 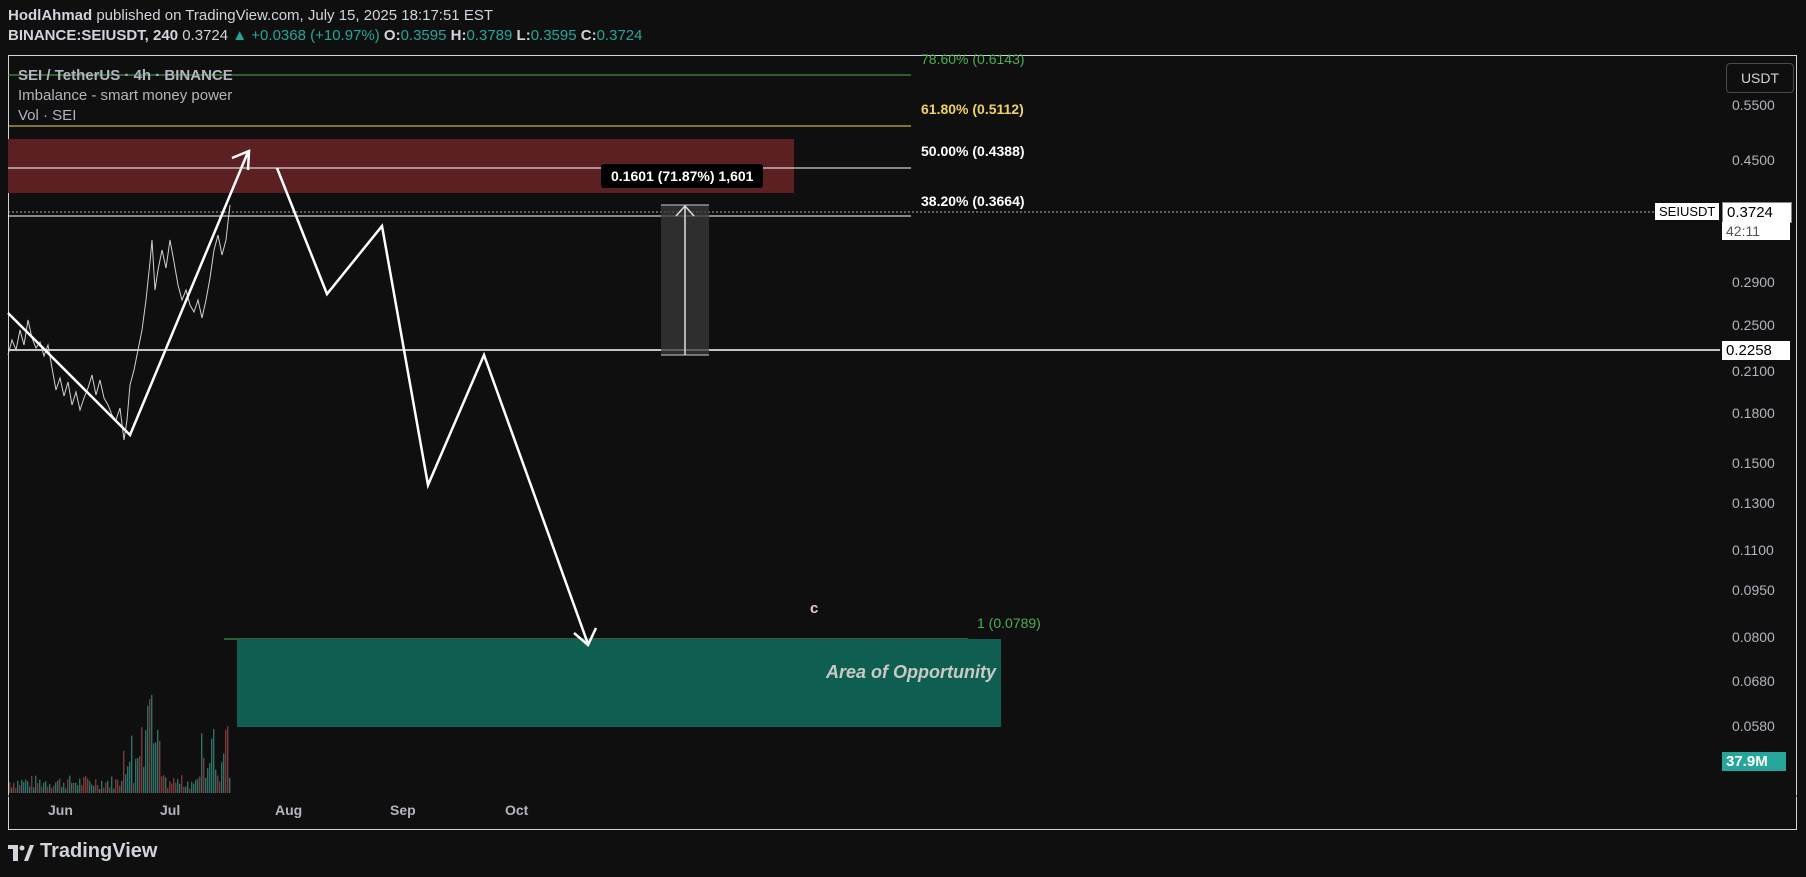 I want to click on time-axis-label: Jun, so click(x=60, y=810).